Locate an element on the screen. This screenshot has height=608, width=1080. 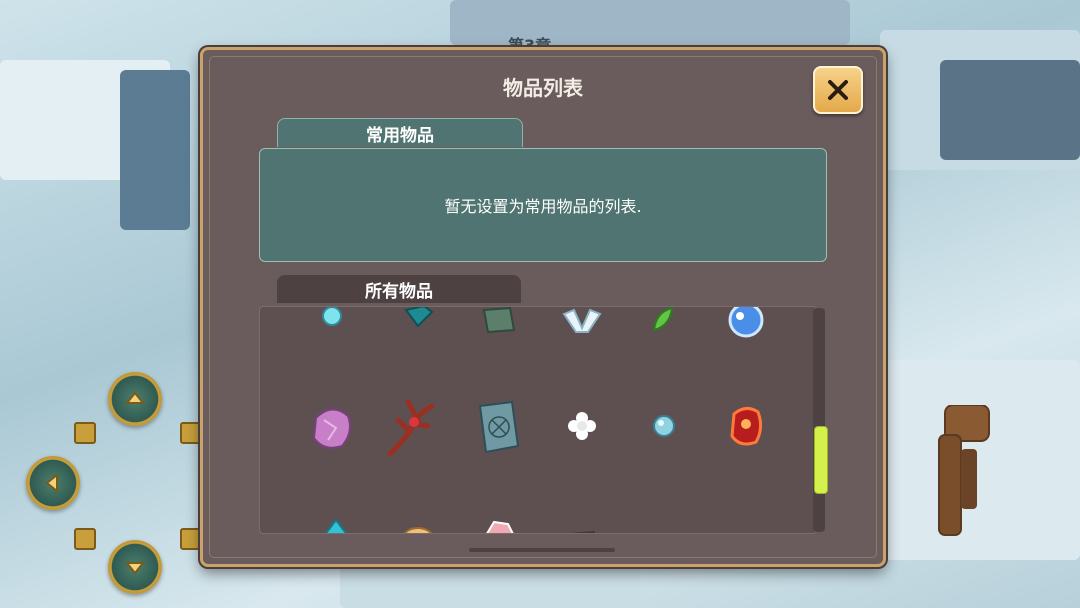
white-flower-icon is located at coordinates (582, 426).